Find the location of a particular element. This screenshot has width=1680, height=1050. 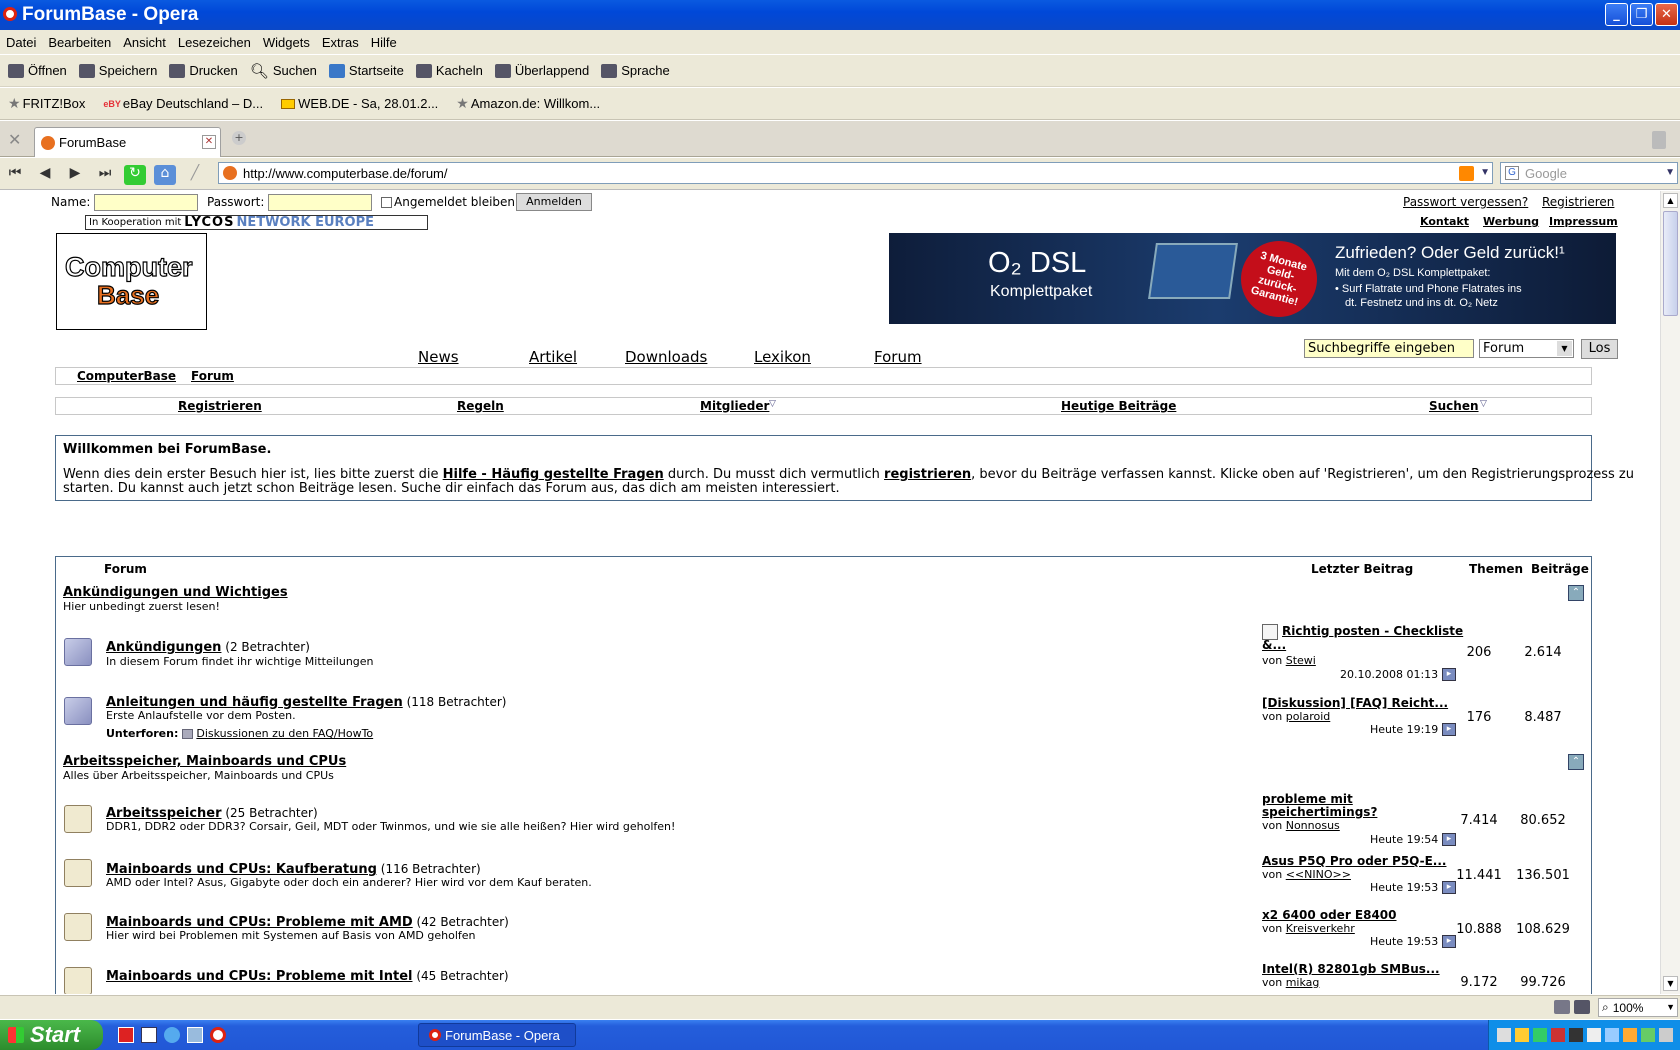

save-button: Speichern is located at coordinates (117, 70).